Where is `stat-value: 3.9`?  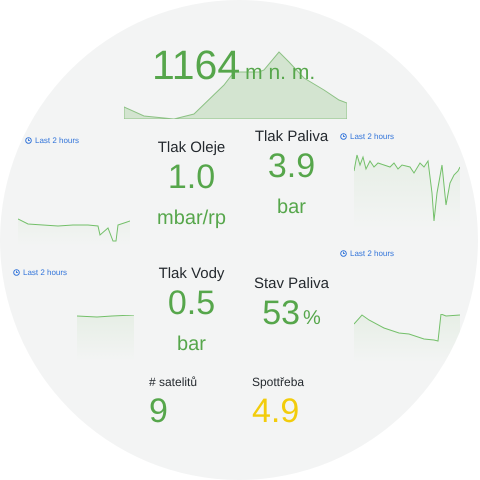 stat-value: 3.9 is located at coordinates (292, 166).